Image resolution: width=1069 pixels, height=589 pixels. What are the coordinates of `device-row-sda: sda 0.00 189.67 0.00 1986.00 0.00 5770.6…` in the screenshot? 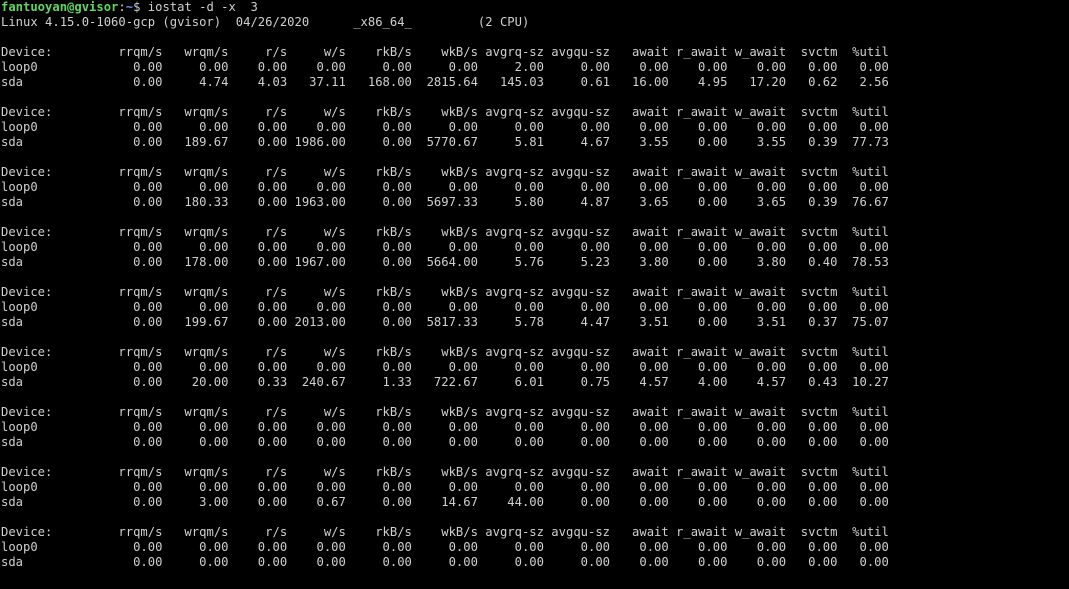 It's located at (445, 142).